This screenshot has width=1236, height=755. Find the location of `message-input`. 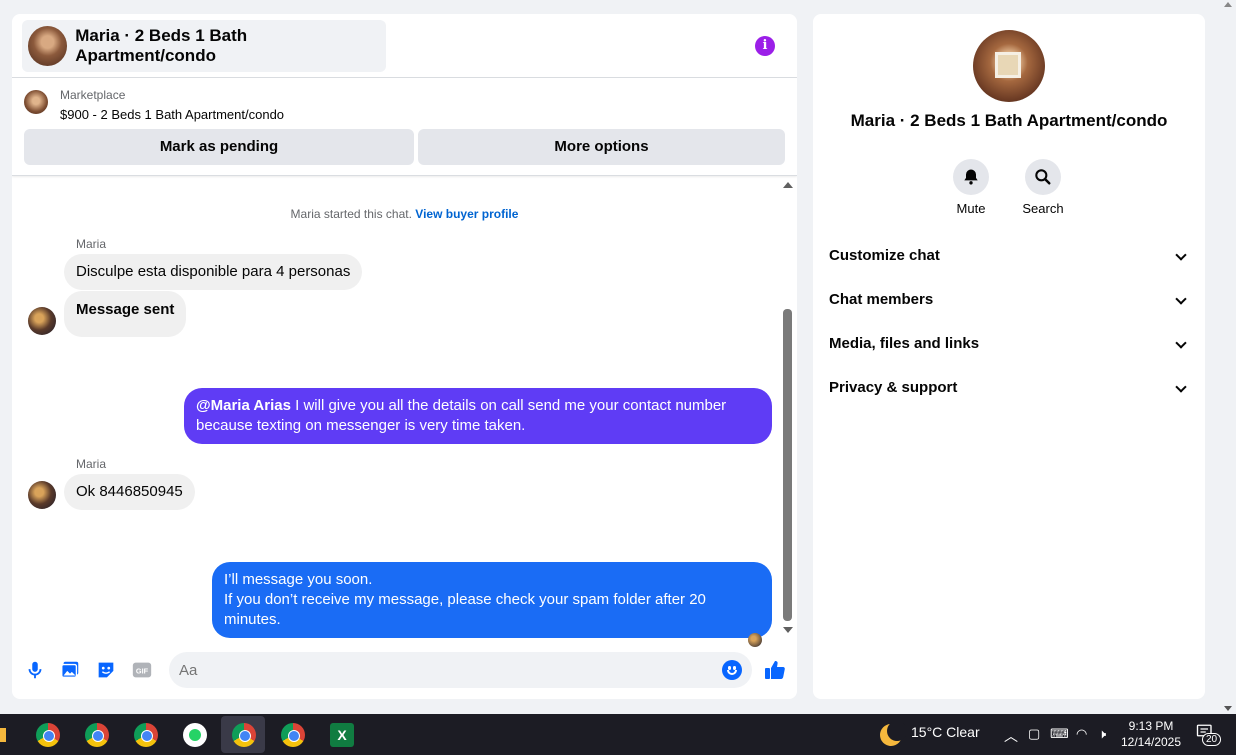

message-input is located at coordinates (460, 670).